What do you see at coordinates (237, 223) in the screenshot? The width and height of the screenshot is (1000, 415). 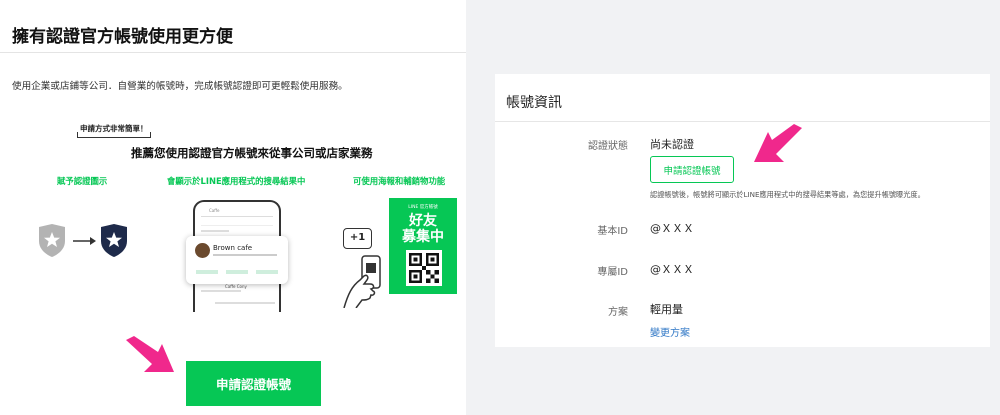 I see `phone-tabs` at bounding box center [237, 223].